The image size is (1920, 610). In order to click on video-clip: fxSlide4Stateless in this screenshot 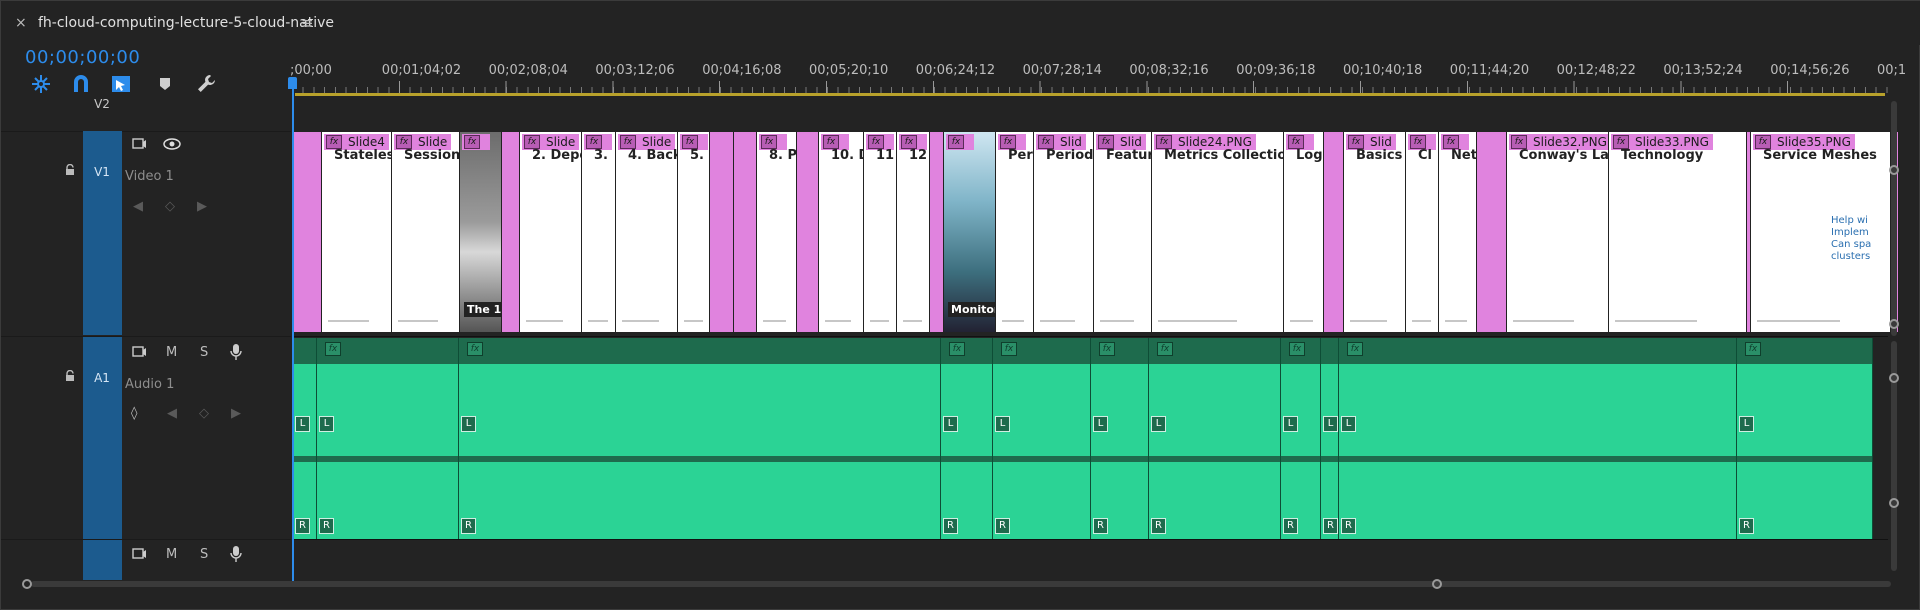, I will do `click(357, 232)`.